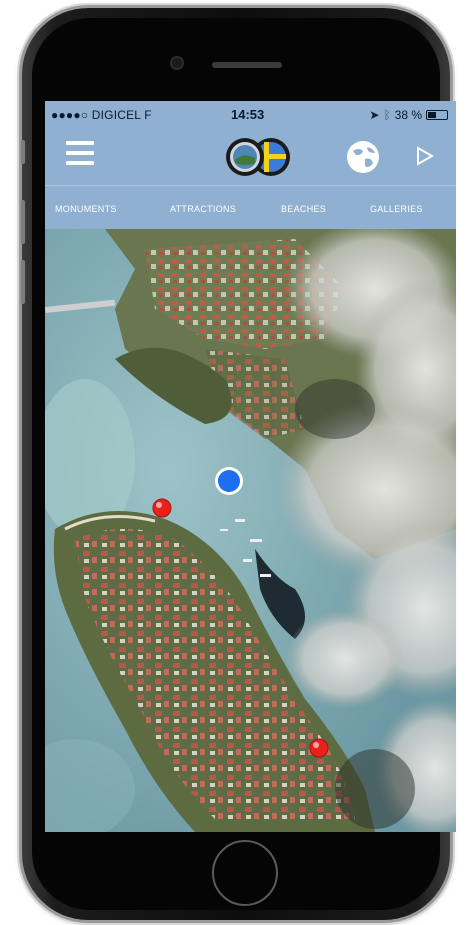  What do you see at coordinates (23, 222) in the screenshot?
I see `volume-up-button` at bounding box center [23, 222].